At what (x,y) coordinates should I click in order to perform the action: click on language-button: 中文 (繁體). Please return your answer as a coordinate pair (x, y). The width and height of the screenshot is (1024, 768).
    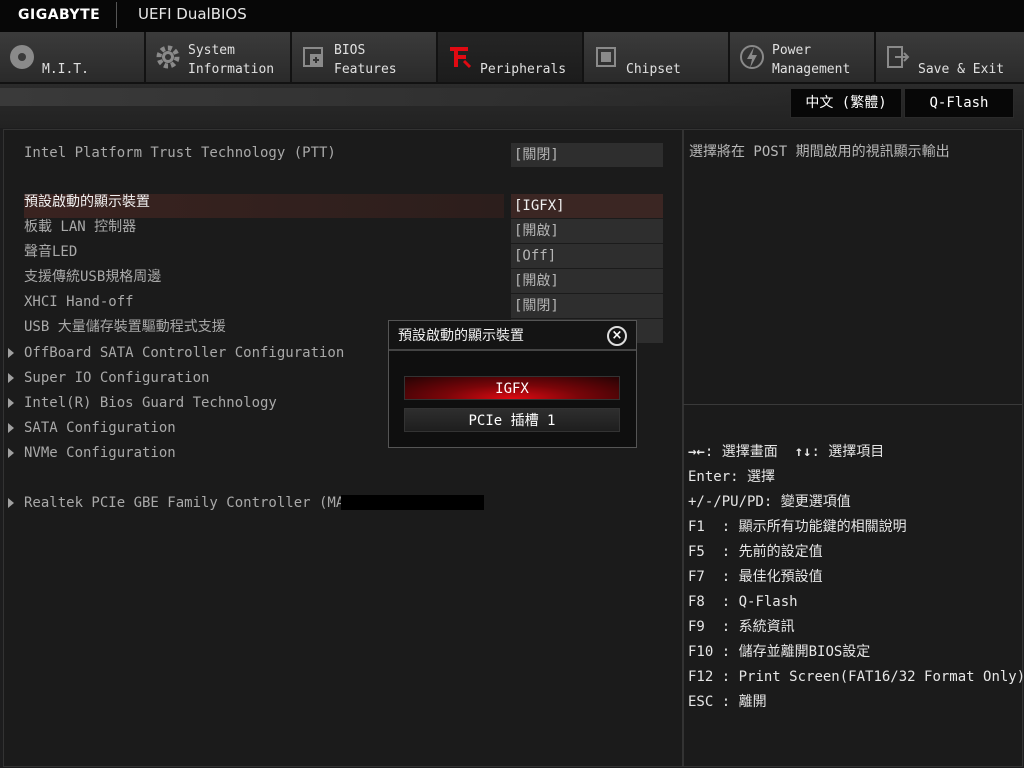
    Looking at the image, I should click on (846, 103).